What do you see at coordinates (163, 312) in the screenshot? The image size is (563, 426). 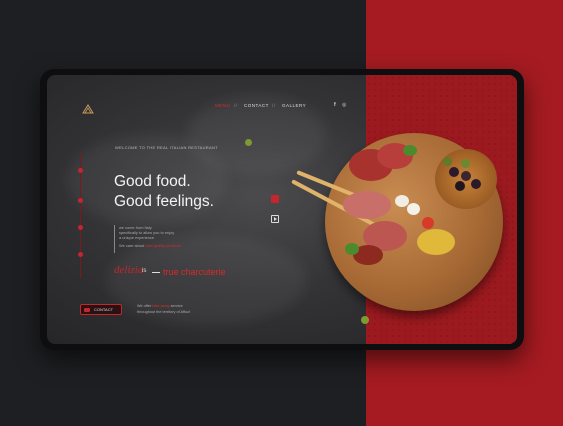 I see `offer-line: throughout the territory of Affuzi` at bounding box center [163, 312].